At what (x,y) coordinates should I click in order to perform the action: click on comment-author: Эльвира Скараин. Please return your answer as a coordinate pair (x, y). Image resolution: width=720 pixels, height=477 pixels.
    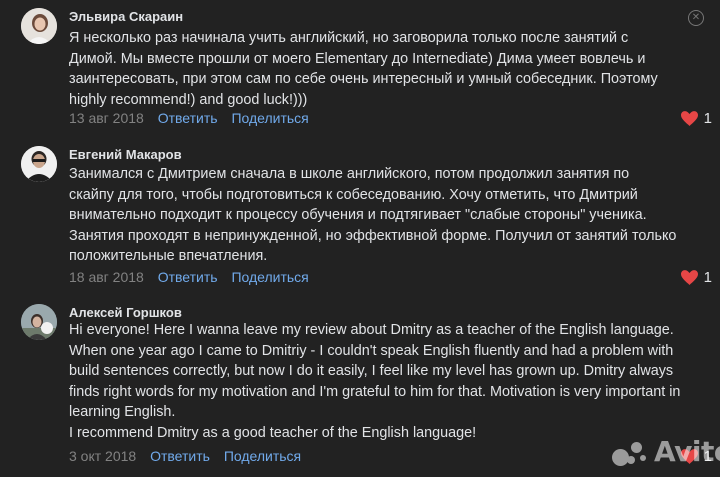
    Looking at the image, I should click on (126, 16).